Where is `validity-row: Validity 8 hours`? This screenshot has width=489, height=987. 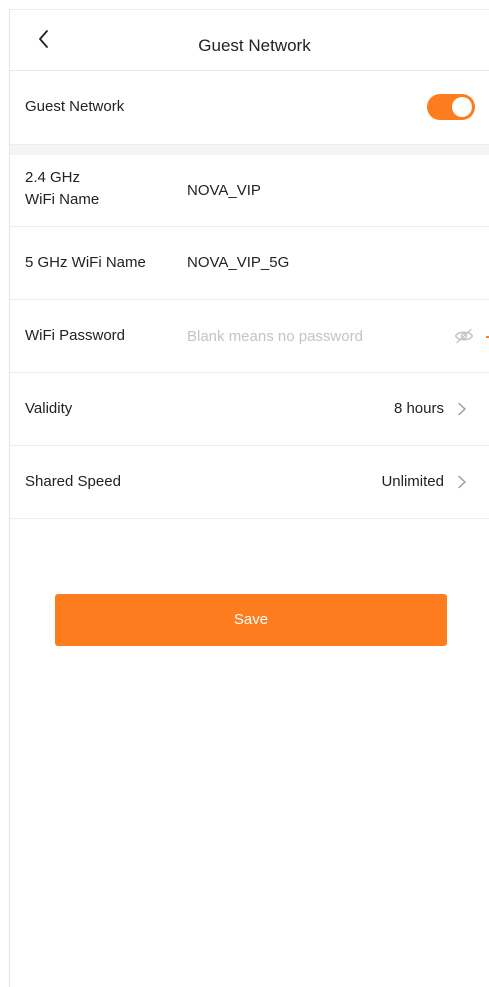
validity-row: Validity 8 hours is located at coordinates (249, 409).